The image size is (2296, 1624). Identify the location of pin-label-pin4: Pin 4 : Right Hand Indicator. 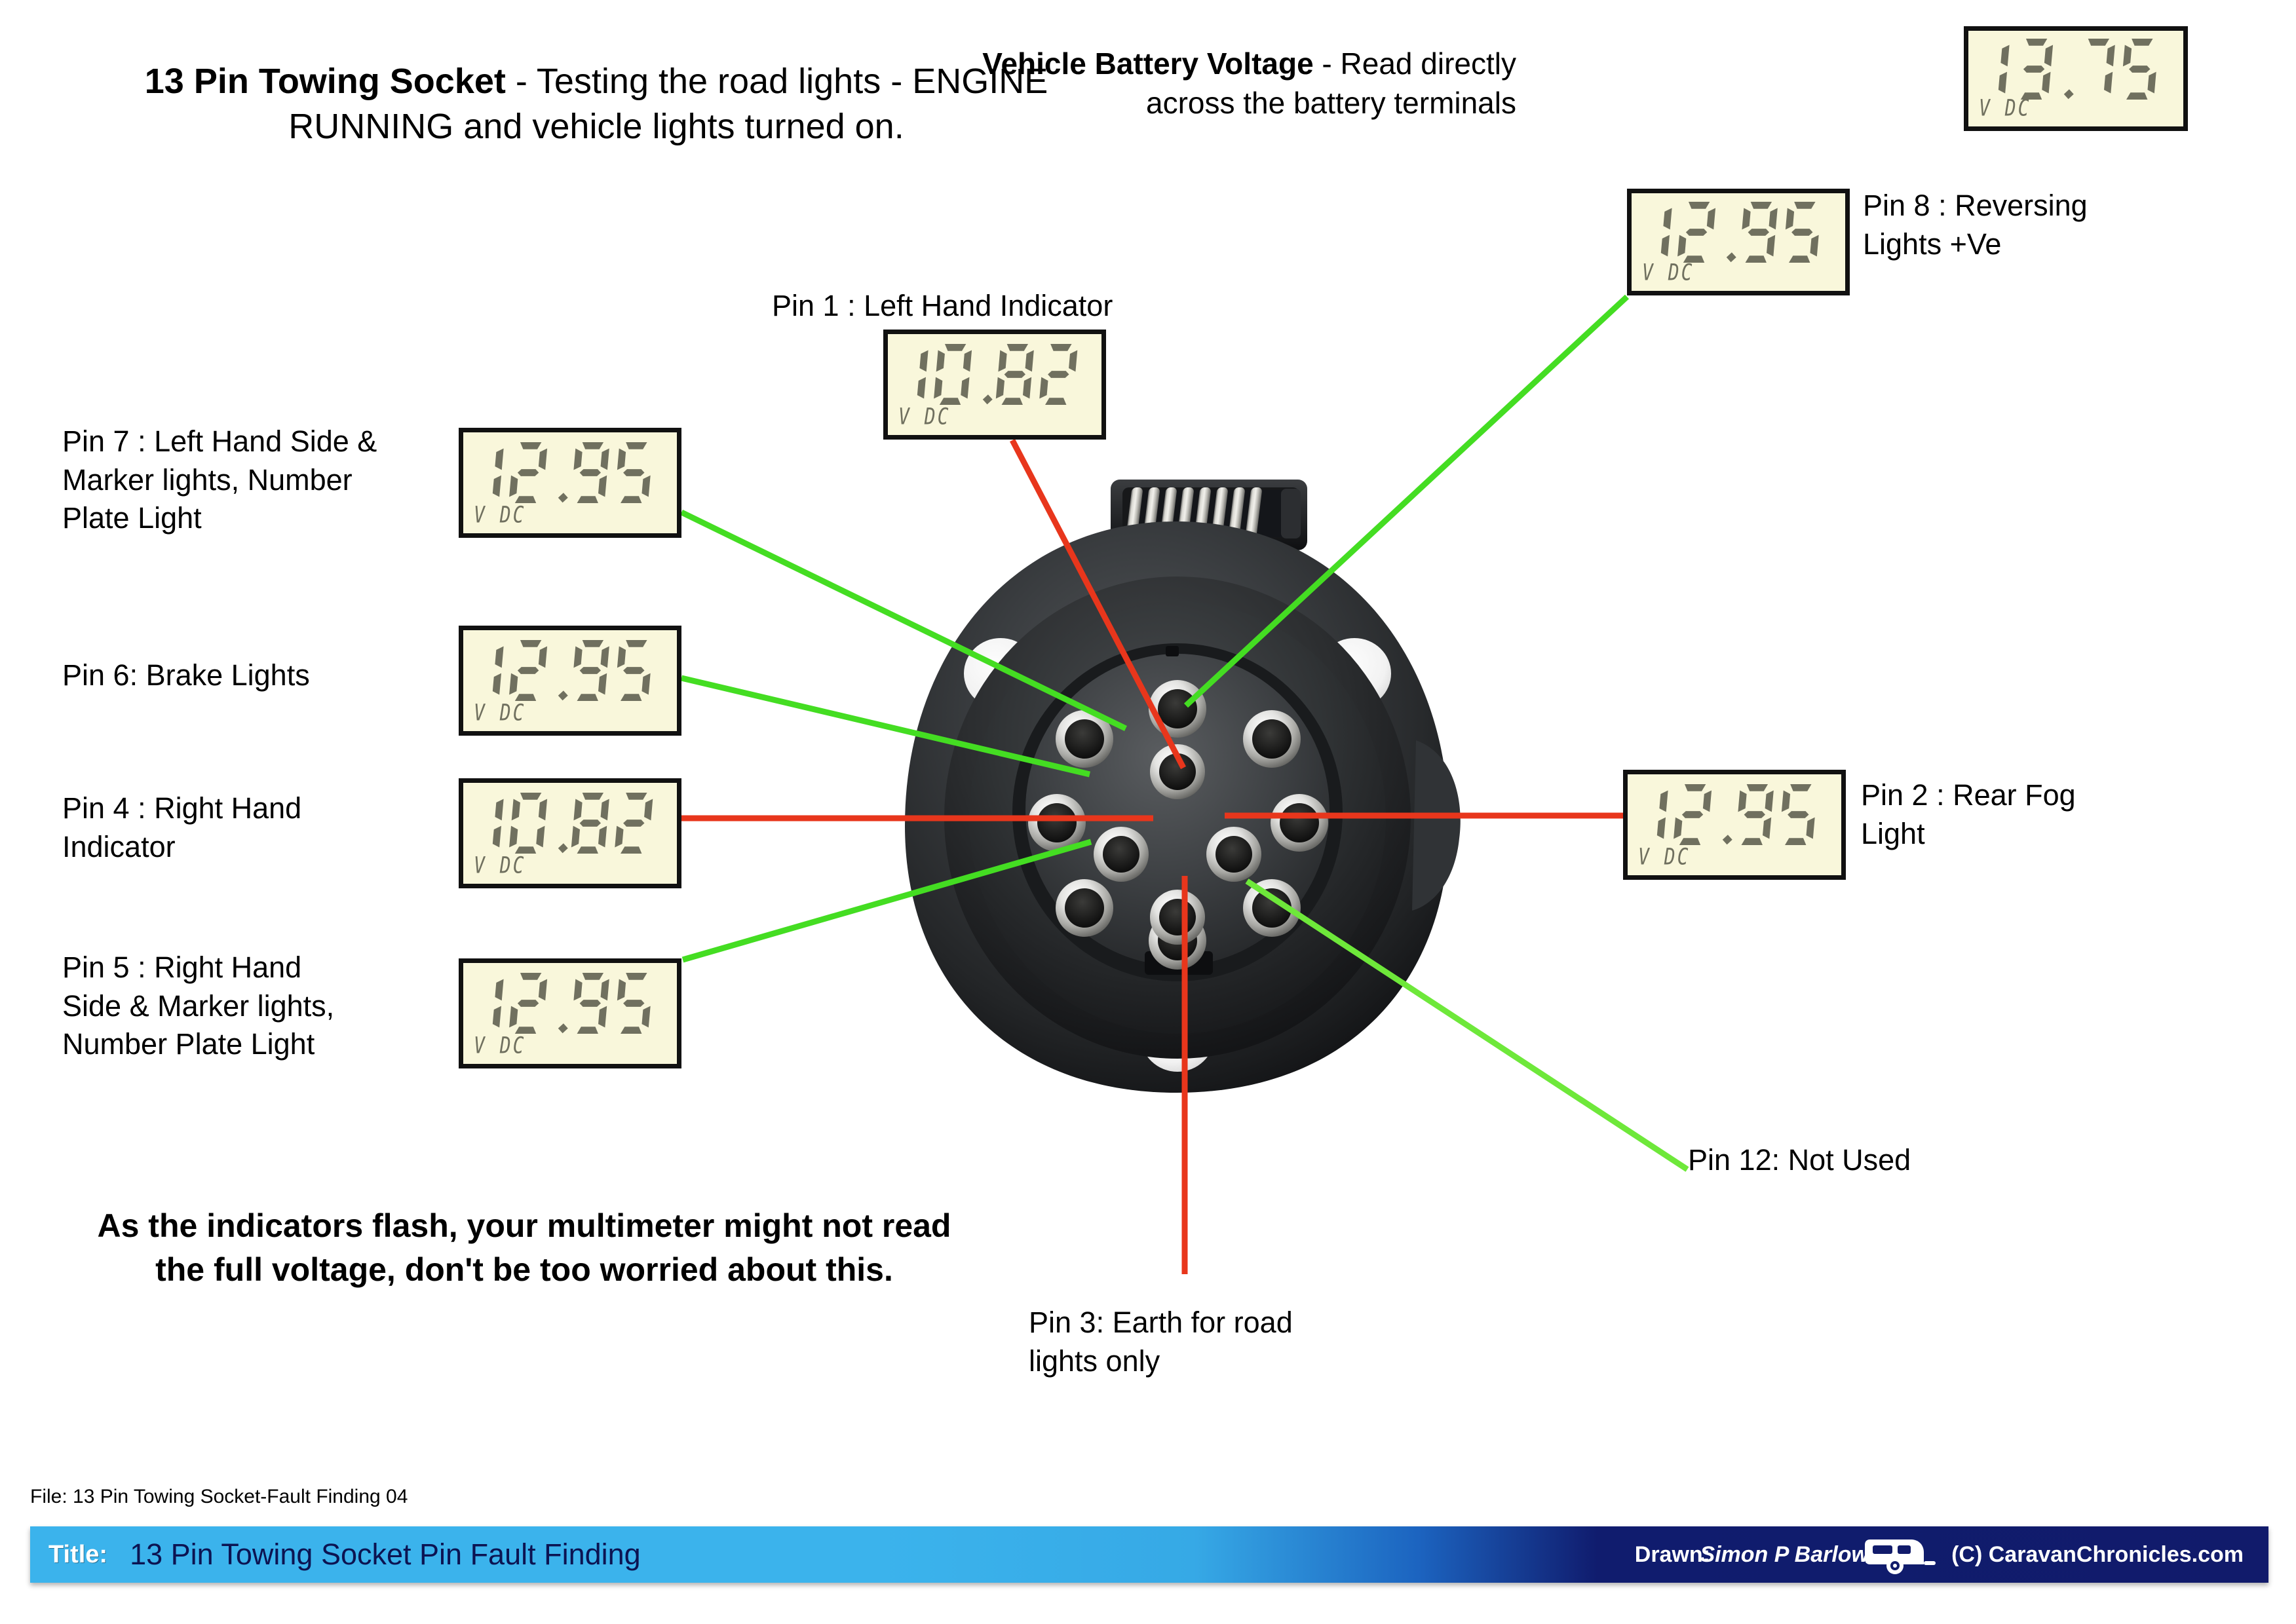
(182, 827).